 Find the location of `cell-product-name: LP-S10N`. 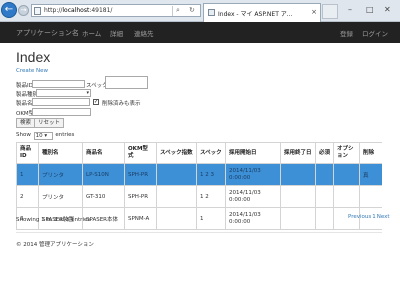

cell-product-name: LP-S10N is located at coordinates (103, 174).